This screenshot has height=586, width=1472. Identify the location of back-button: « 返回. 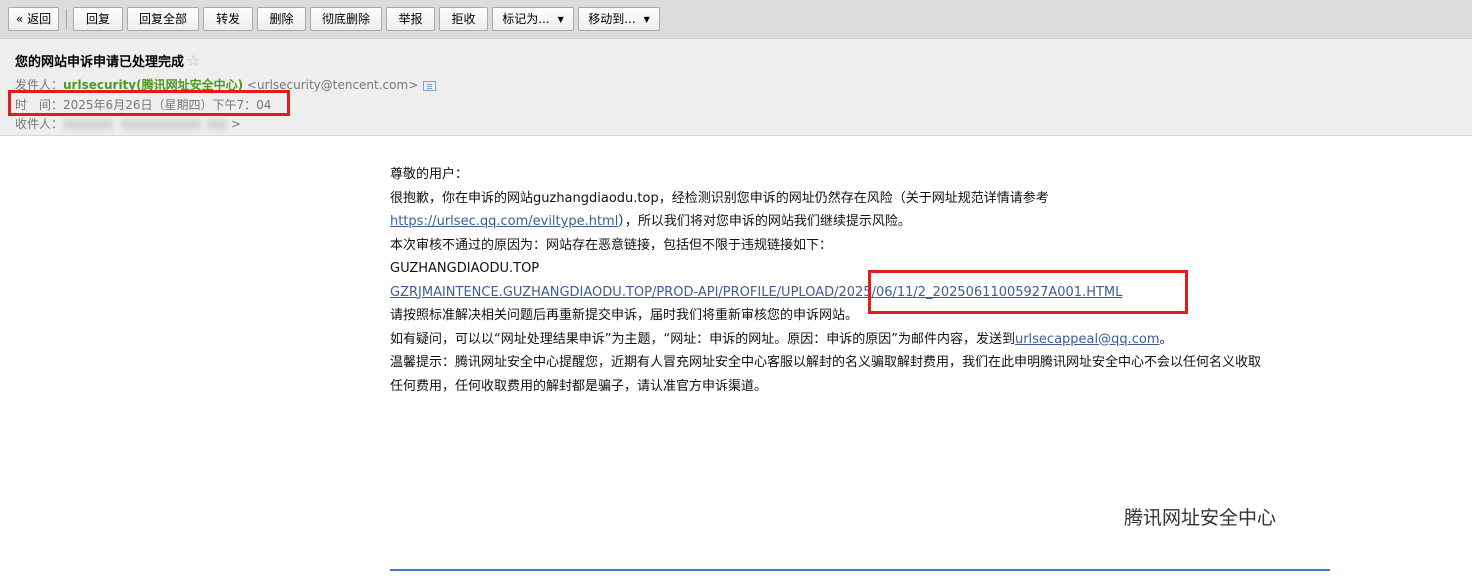
(33, 19).